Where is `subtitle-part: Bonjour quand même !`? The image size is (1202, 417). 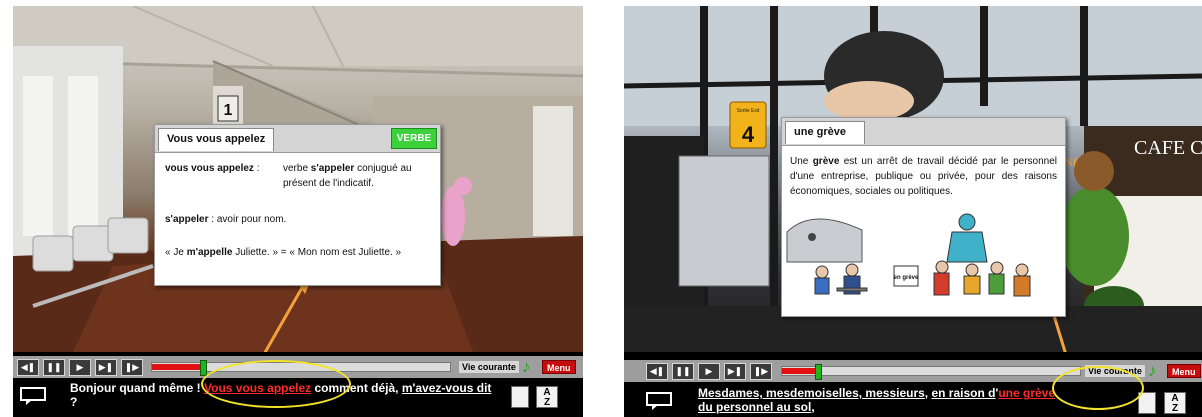
subtitle-part: Bonjour quand même ! is located at coordinates (137, 388).